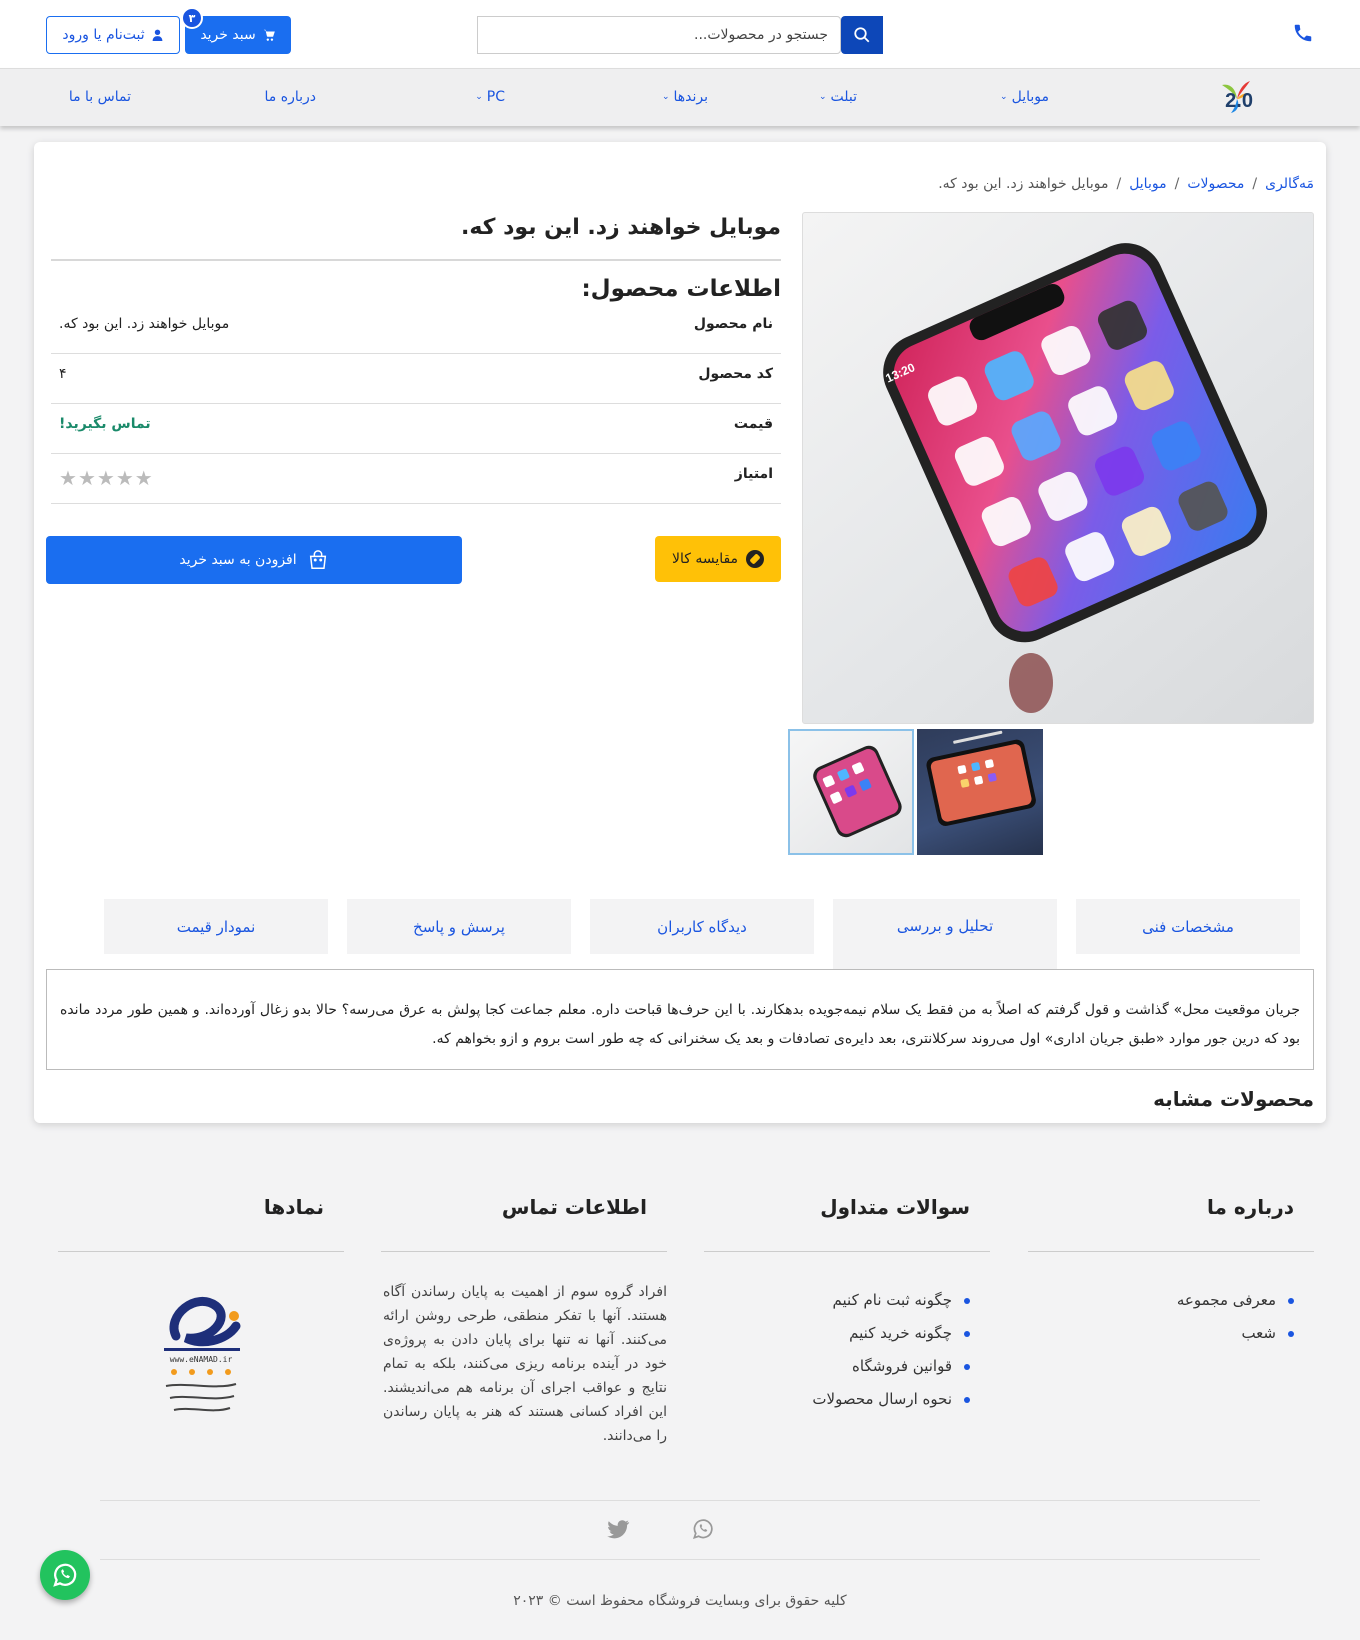  What do you see at coordinates (753, 424) in the screenshot?
I see `info-label: قیمت` at bounding box center [753, 424].